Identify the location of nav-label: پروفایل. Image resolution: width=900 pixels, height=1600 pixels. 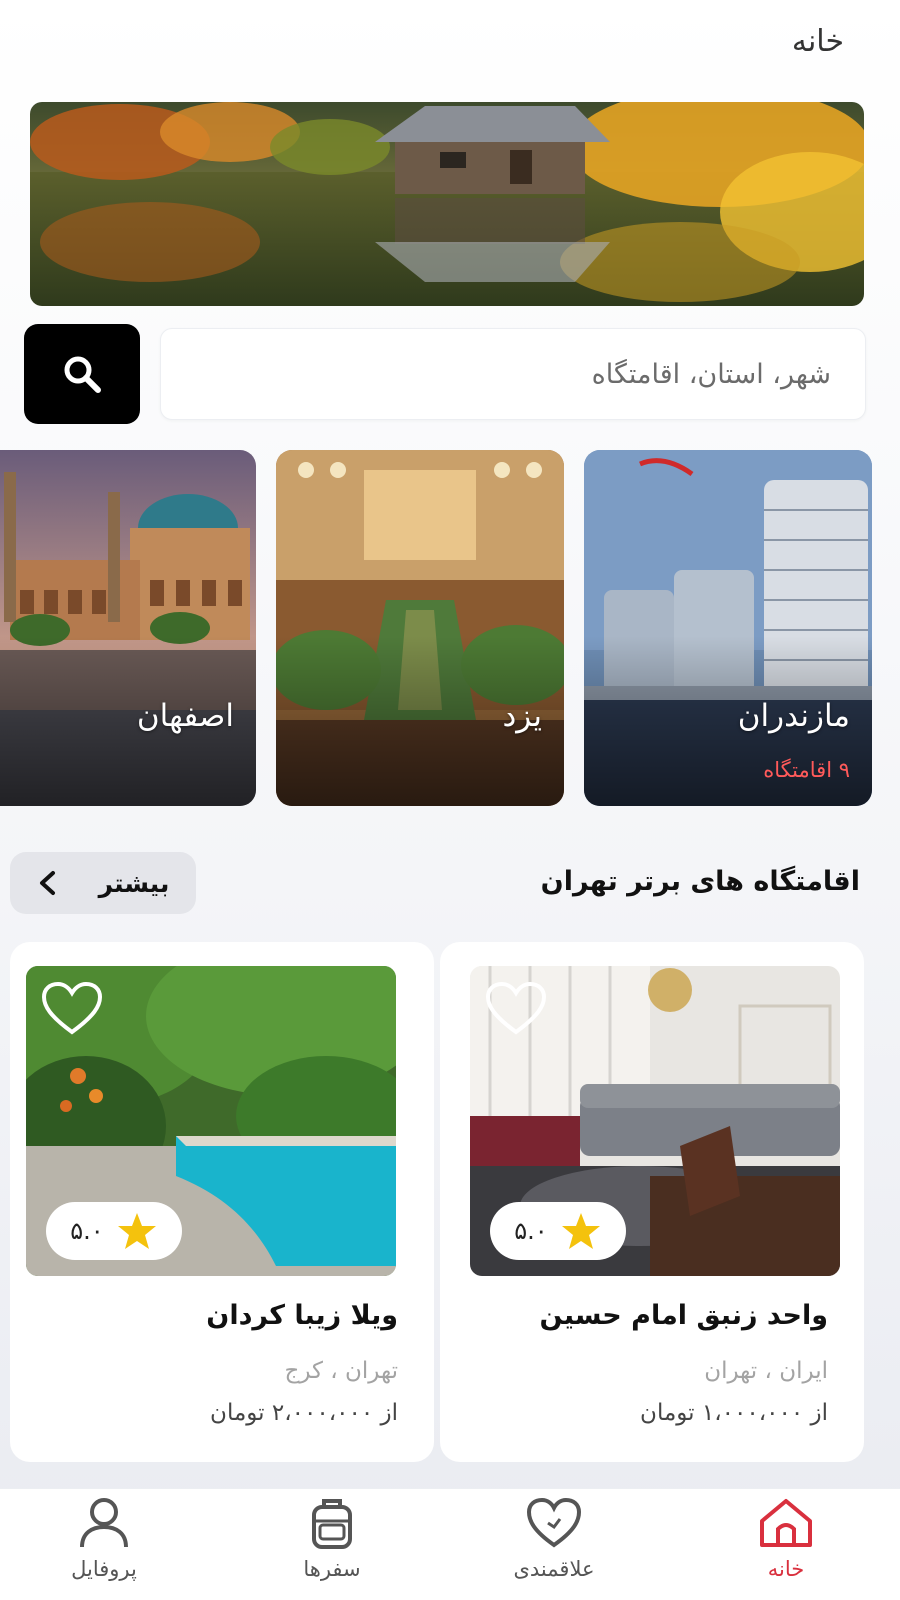
(104, 1569).